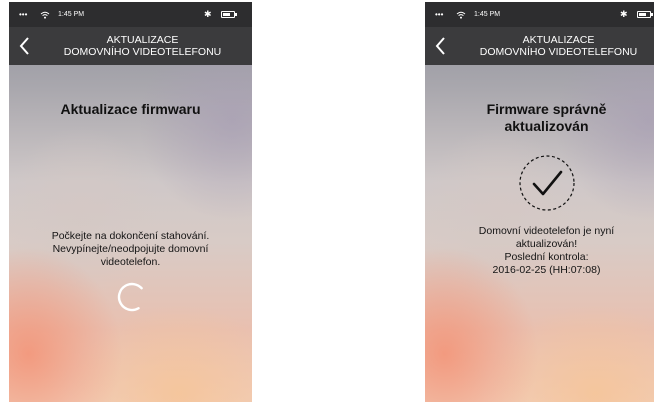 The height and width of the screenshot is (402, 654). I want to click on checkmark-icon, so click(547, 183).